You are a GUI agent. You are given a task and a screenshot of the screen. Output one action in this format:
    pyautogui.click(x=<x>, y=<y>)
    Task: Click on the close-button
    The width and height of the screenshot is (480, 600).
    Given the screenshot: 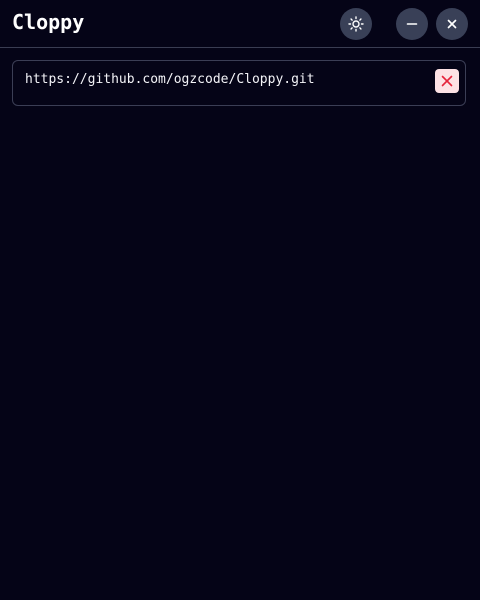 What is the action you would take?
    pyautogui.click(x=452, y=24)
    